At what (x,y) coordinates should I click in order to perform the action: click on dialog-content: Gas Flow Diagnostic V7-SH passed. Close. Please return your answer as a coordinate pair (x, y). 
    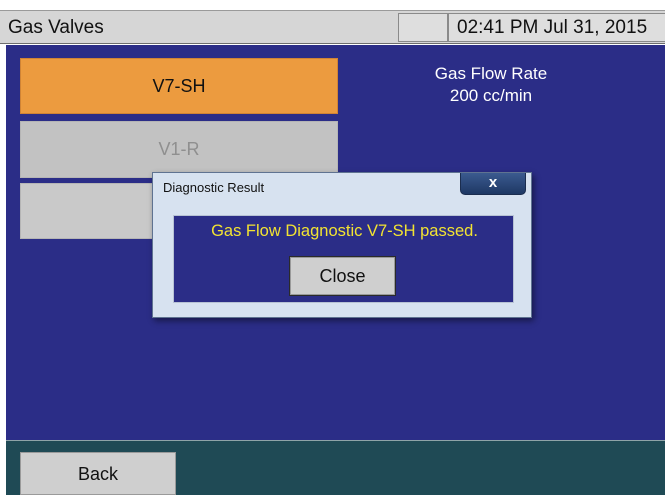
    Looking at the image, I should click on (343, 259).